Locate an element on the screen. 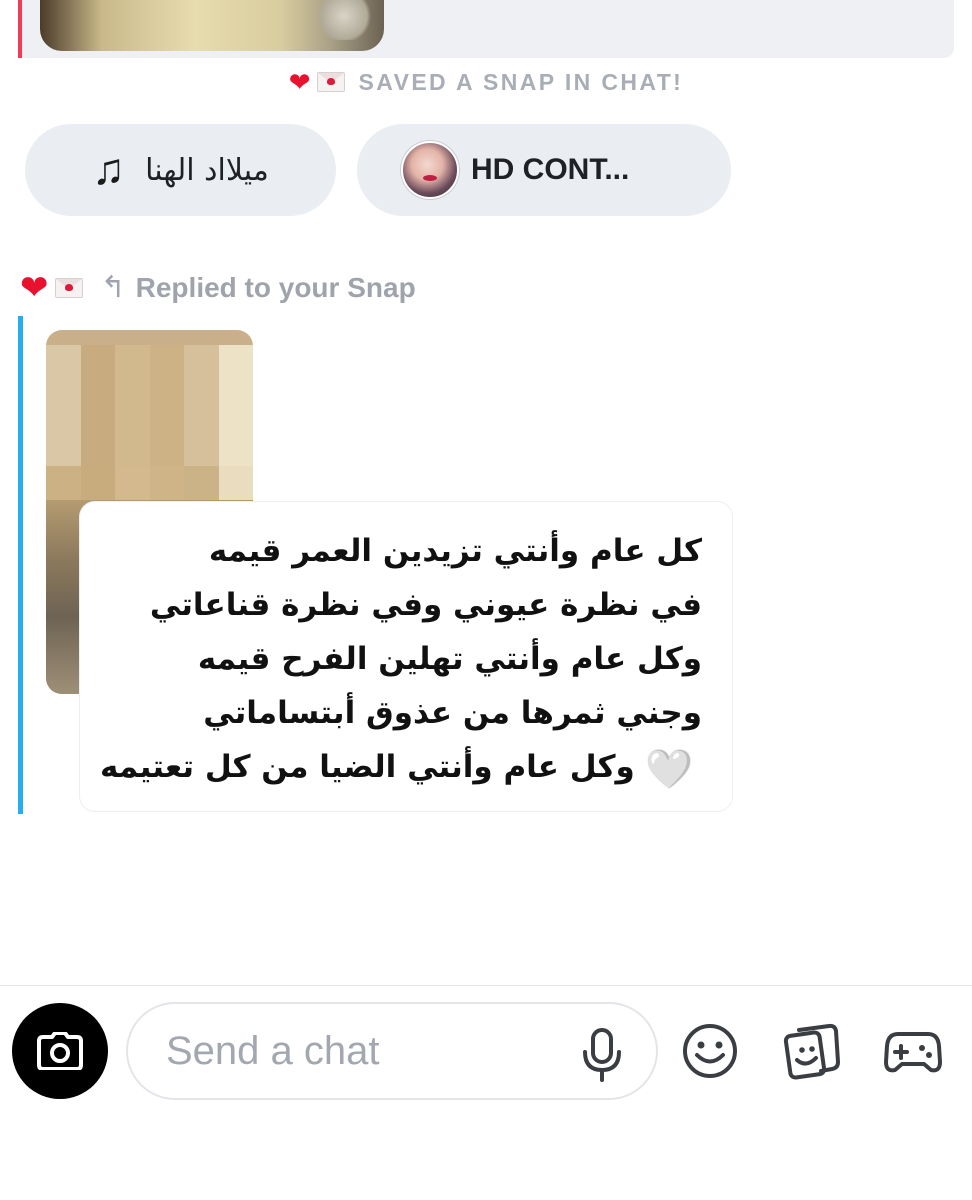  message-line: وجني ثمرها من عذوق أبتساماتي is located at coordinates (452, 713).